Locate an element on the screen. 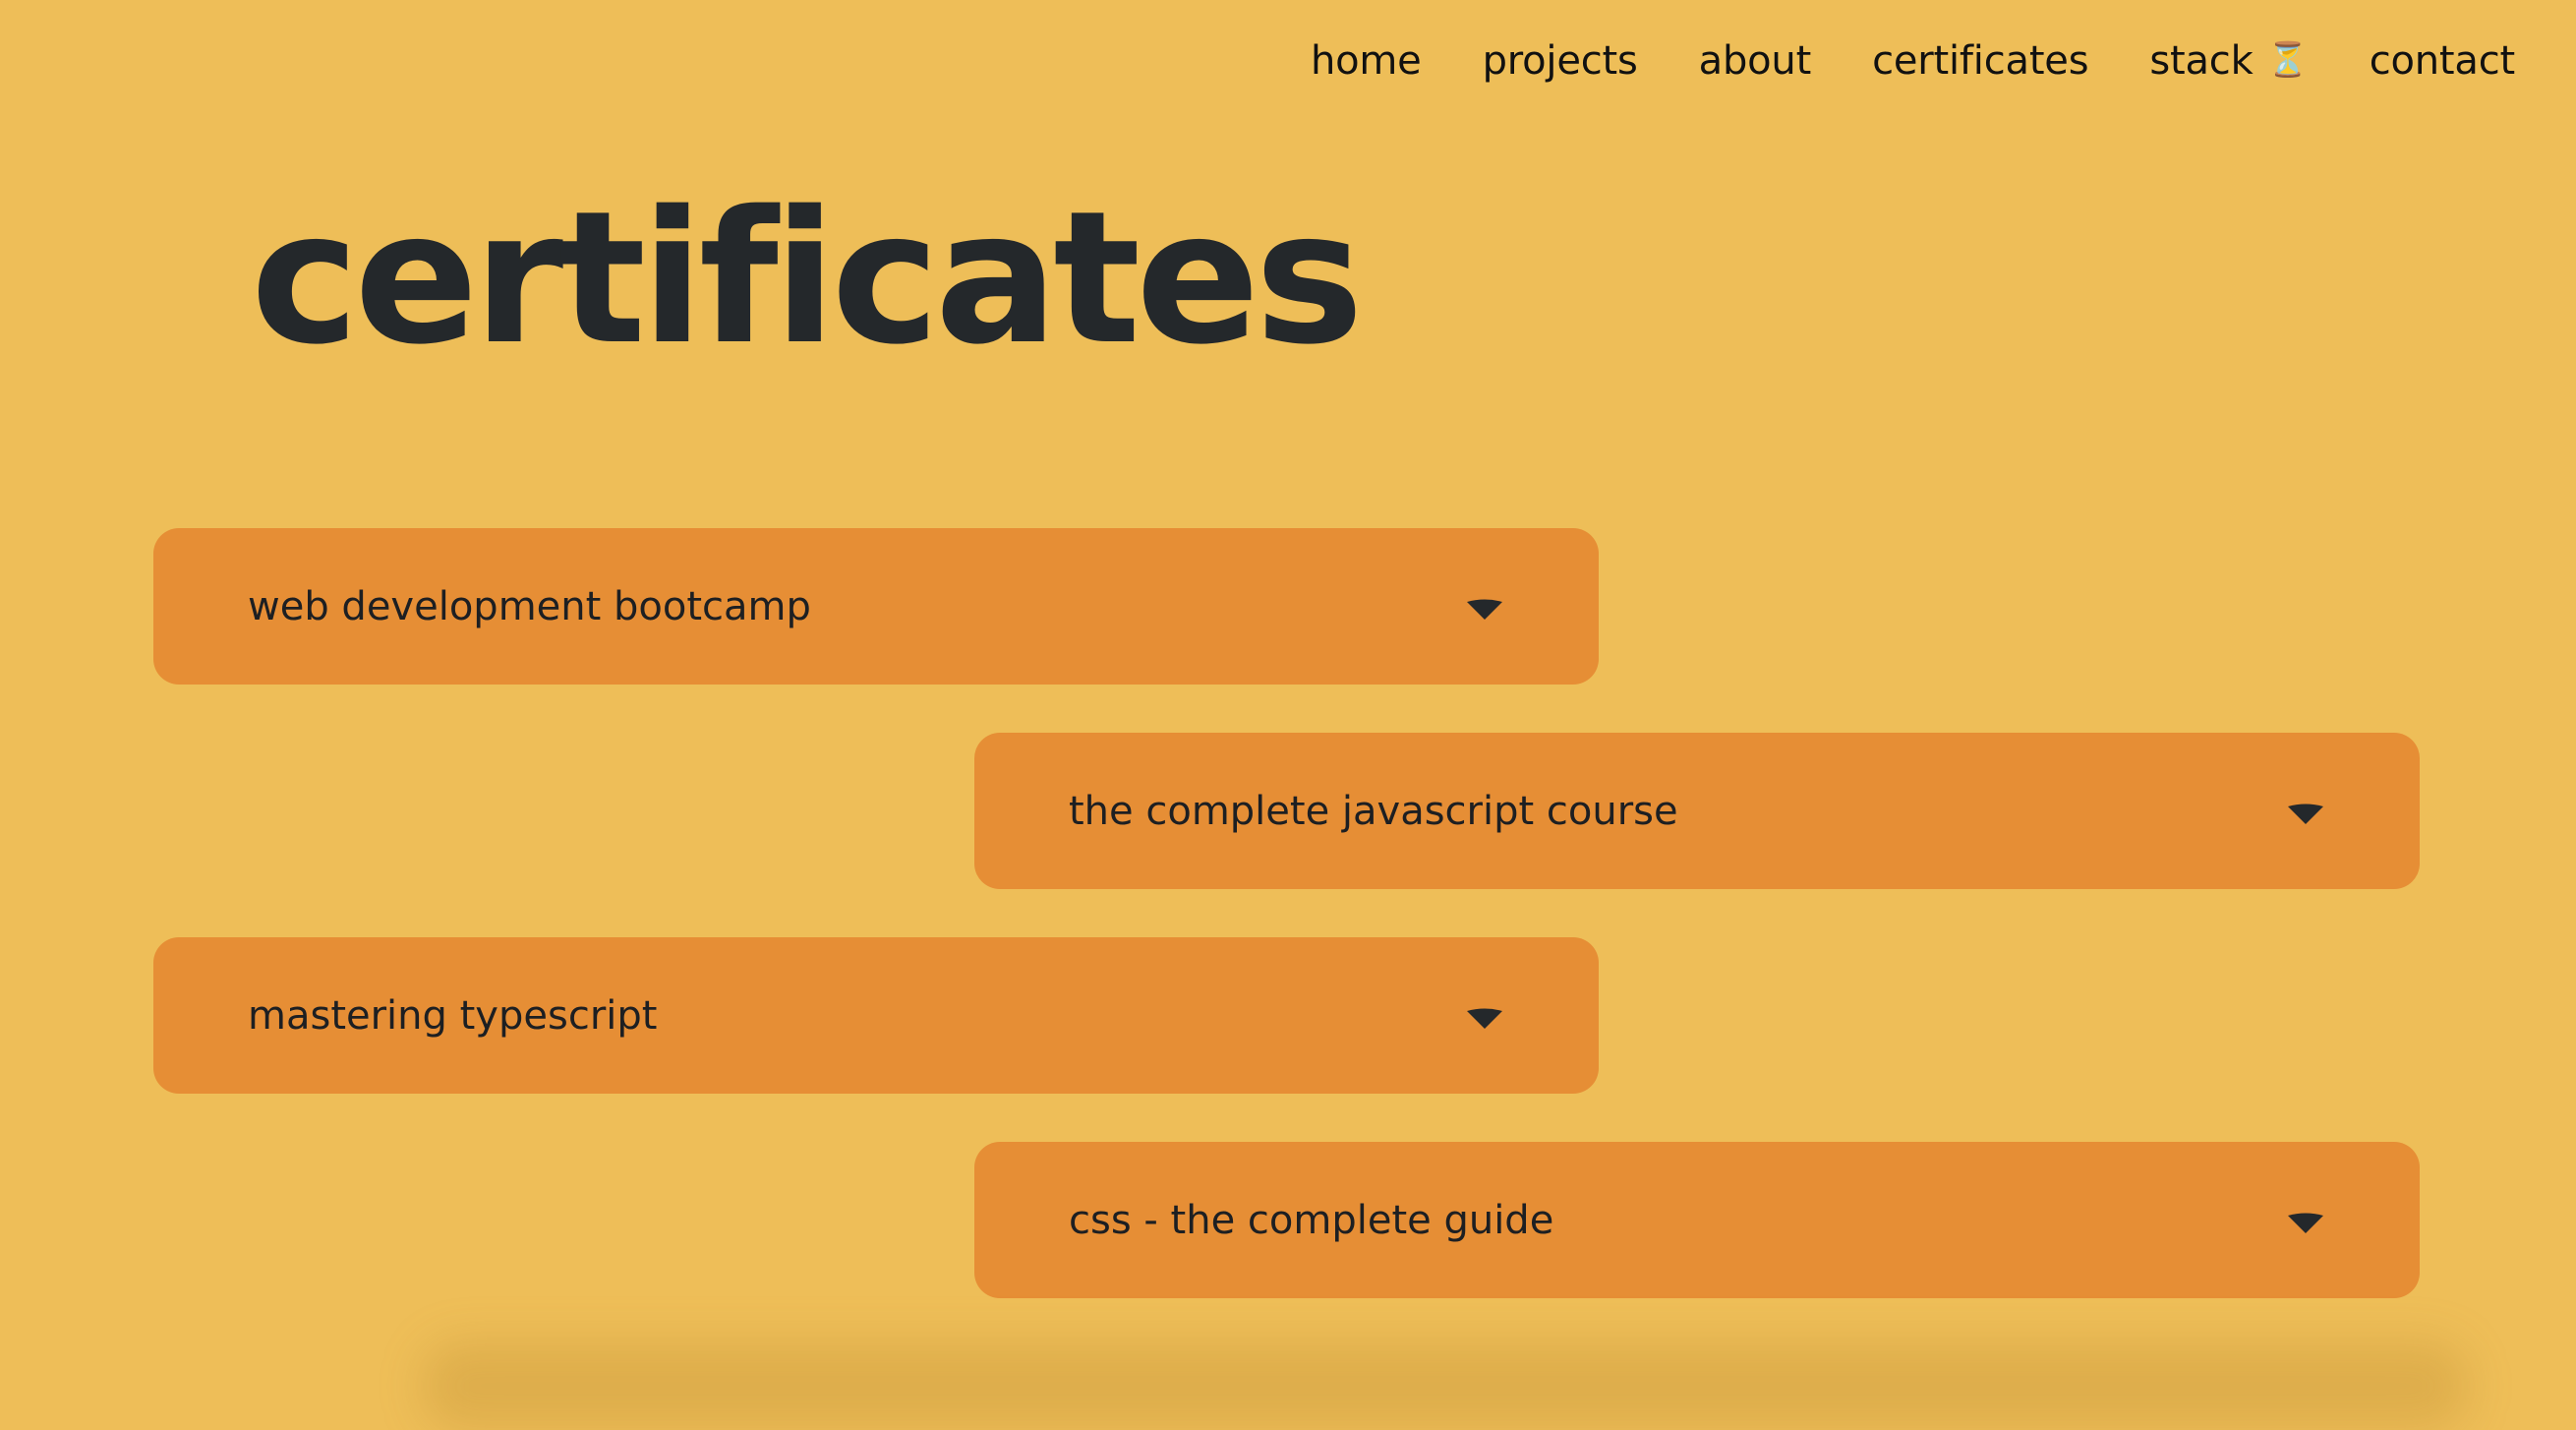  certificate-accordion-mastering-typescript: mastering typescript is located at coordinates (876, 1016).